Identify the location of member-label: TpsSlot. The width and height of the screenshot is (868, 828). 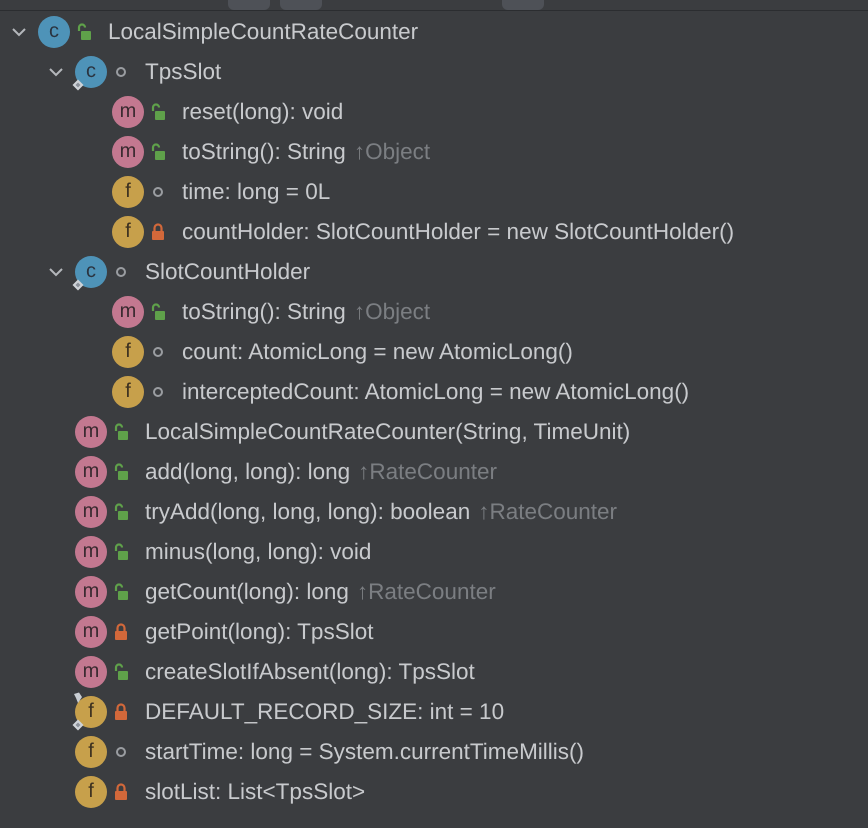
(183, 72).